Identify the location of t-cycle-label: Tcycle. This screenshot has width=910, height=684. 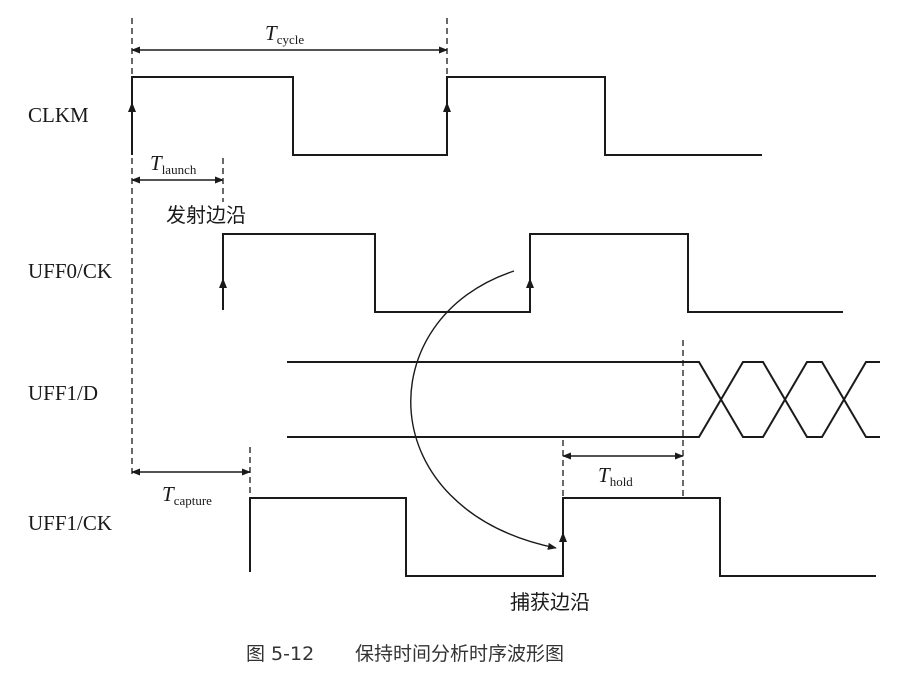
(284, 34).